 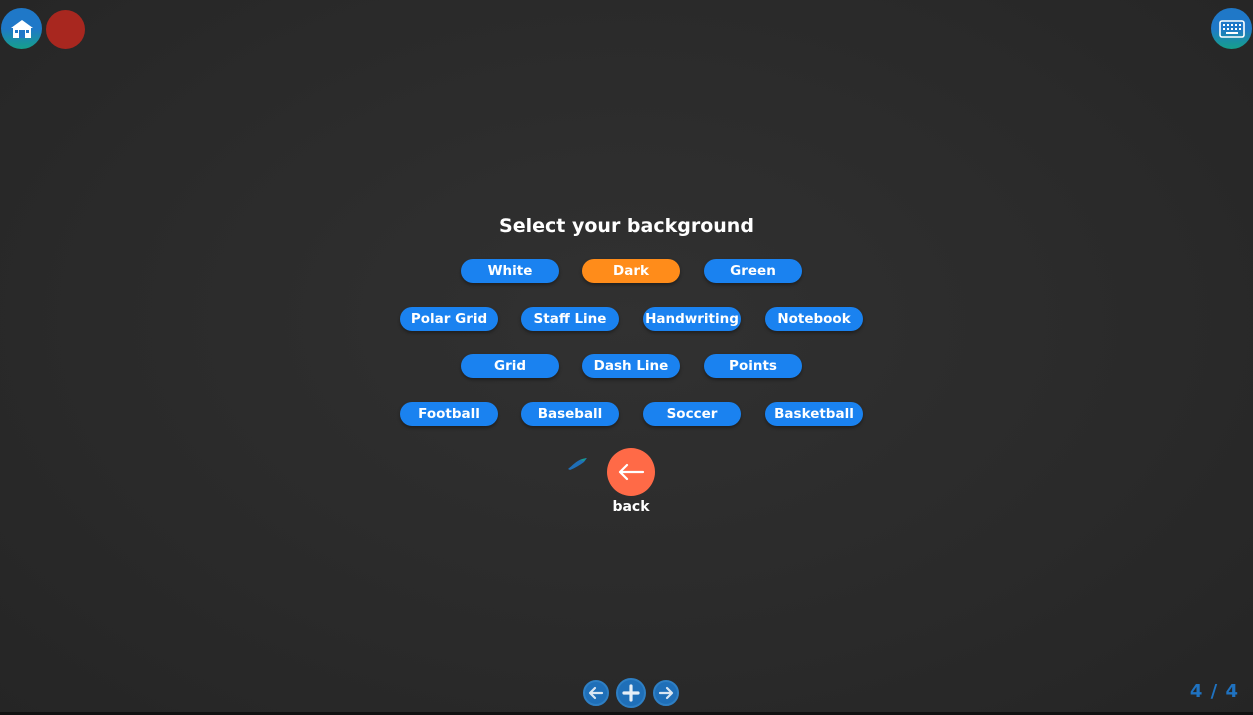 I want to click on back-button, so click(x=631, y=472).